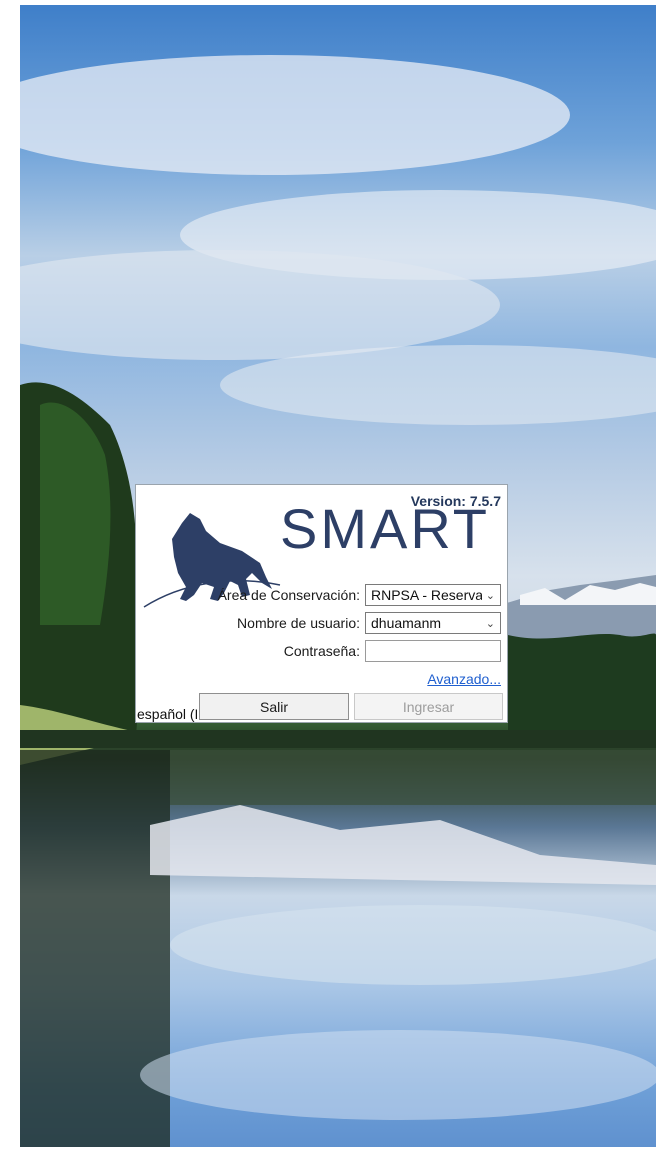 The width and height of the screenshot is (656, 1149). What do you see at coordinates (385, 528) in the screenshot?
I see `smart-logo-text: SMART` at bounding box center [385, 528].